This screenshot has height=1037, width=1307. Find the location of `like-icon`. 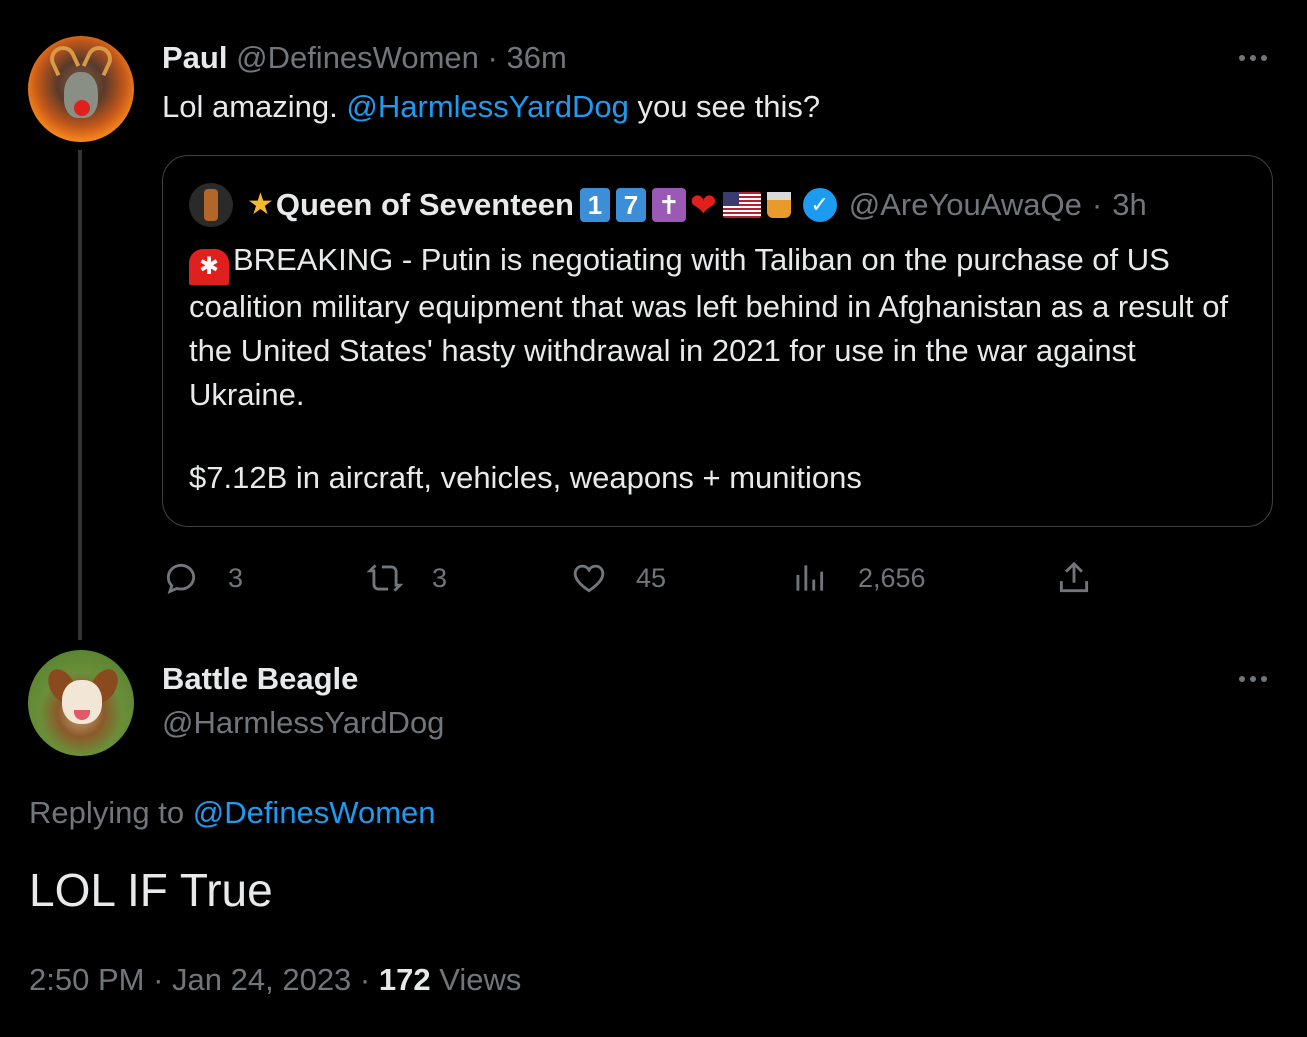

like-icon is located at coordinates (589, 578).